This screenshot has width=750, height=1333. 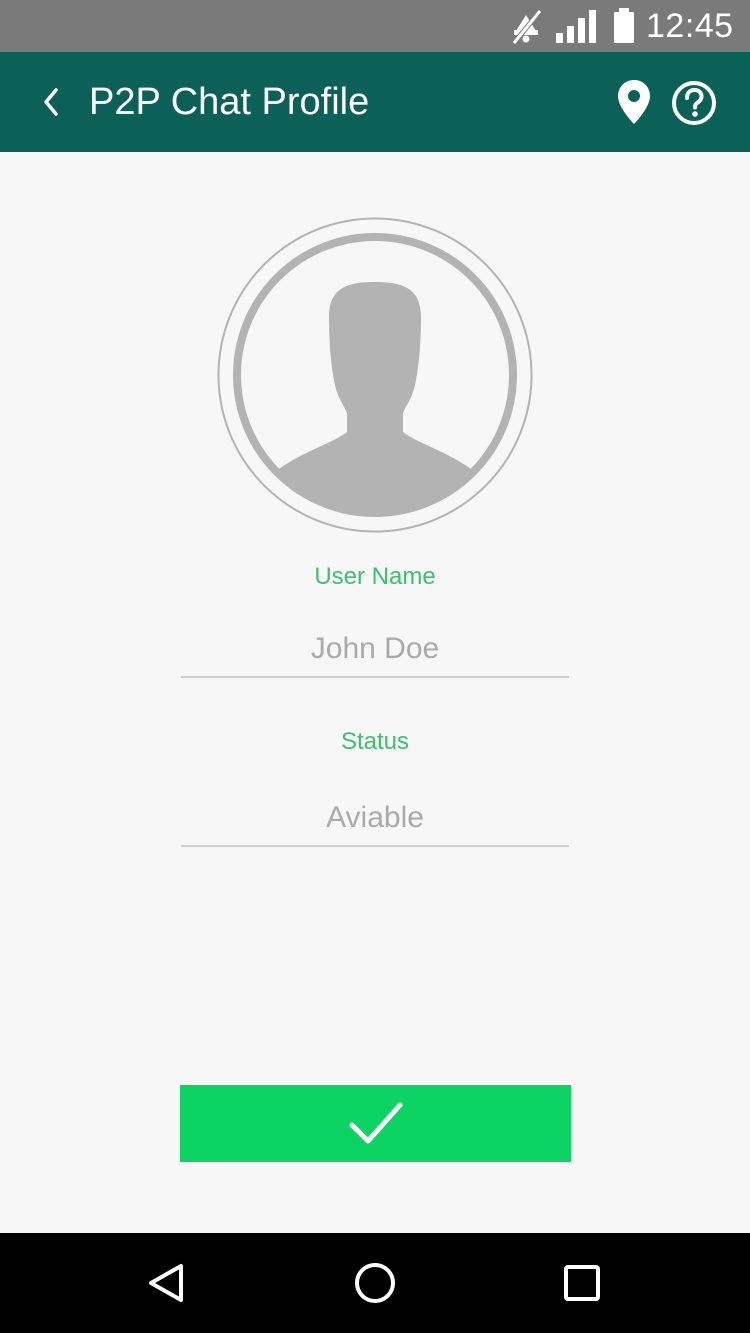 What do you see at coordinates (375, 102) in the screenshot?
I see `app-bar: P2P Chat Profile` at bounding box center [375, 102].